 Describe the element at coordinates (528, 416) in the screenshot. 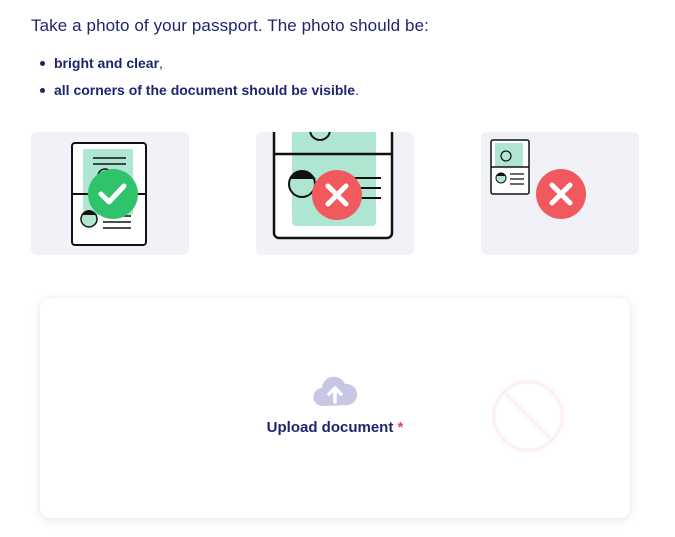

I see `no-photo-watermark-icon` at that location.